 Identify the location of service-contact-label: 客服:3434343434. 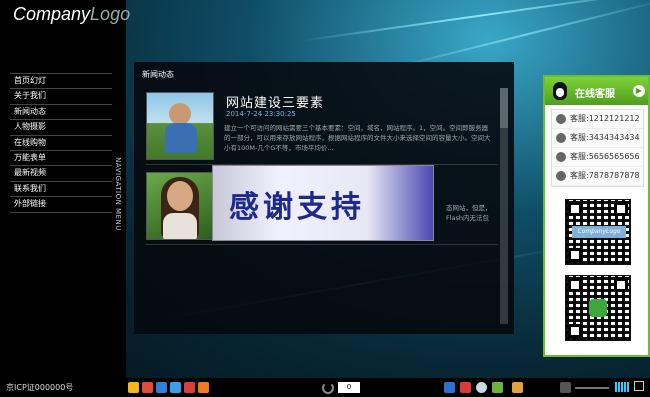
(605, 137).